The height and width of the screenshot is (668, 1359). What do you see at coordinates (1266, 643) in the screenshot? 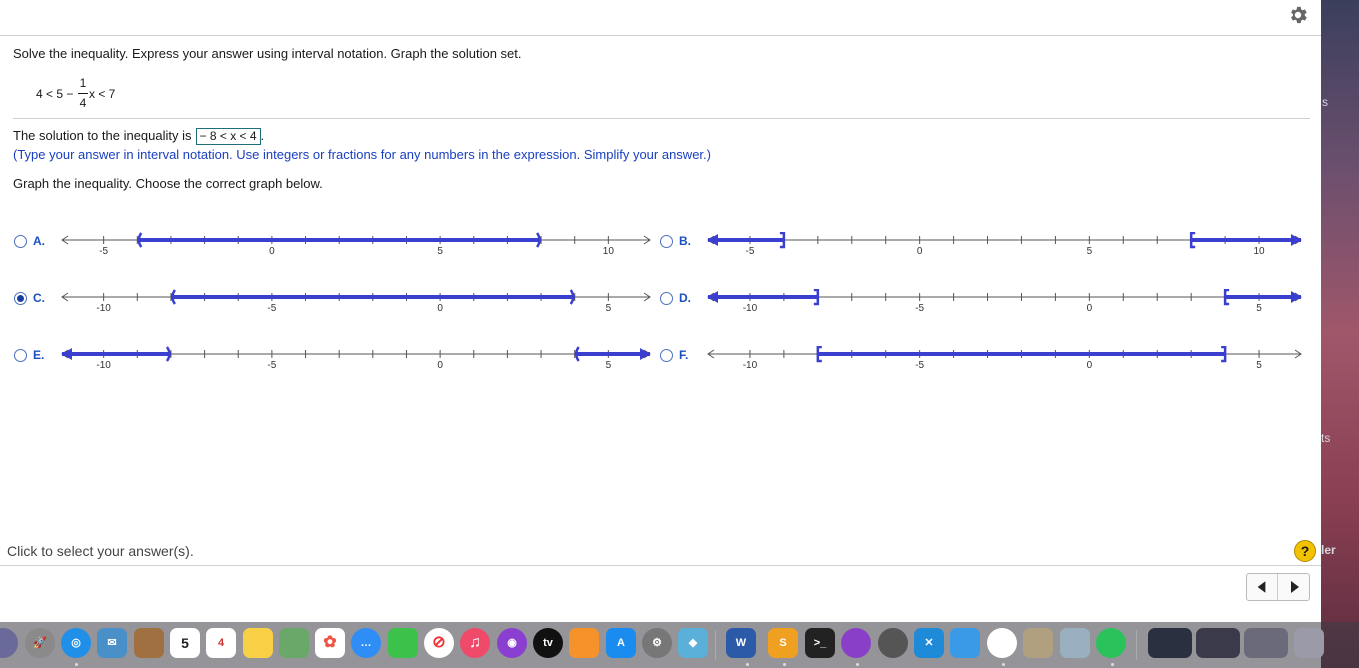
I see `documents-stack-icon` at bounding box center [1266, 643].